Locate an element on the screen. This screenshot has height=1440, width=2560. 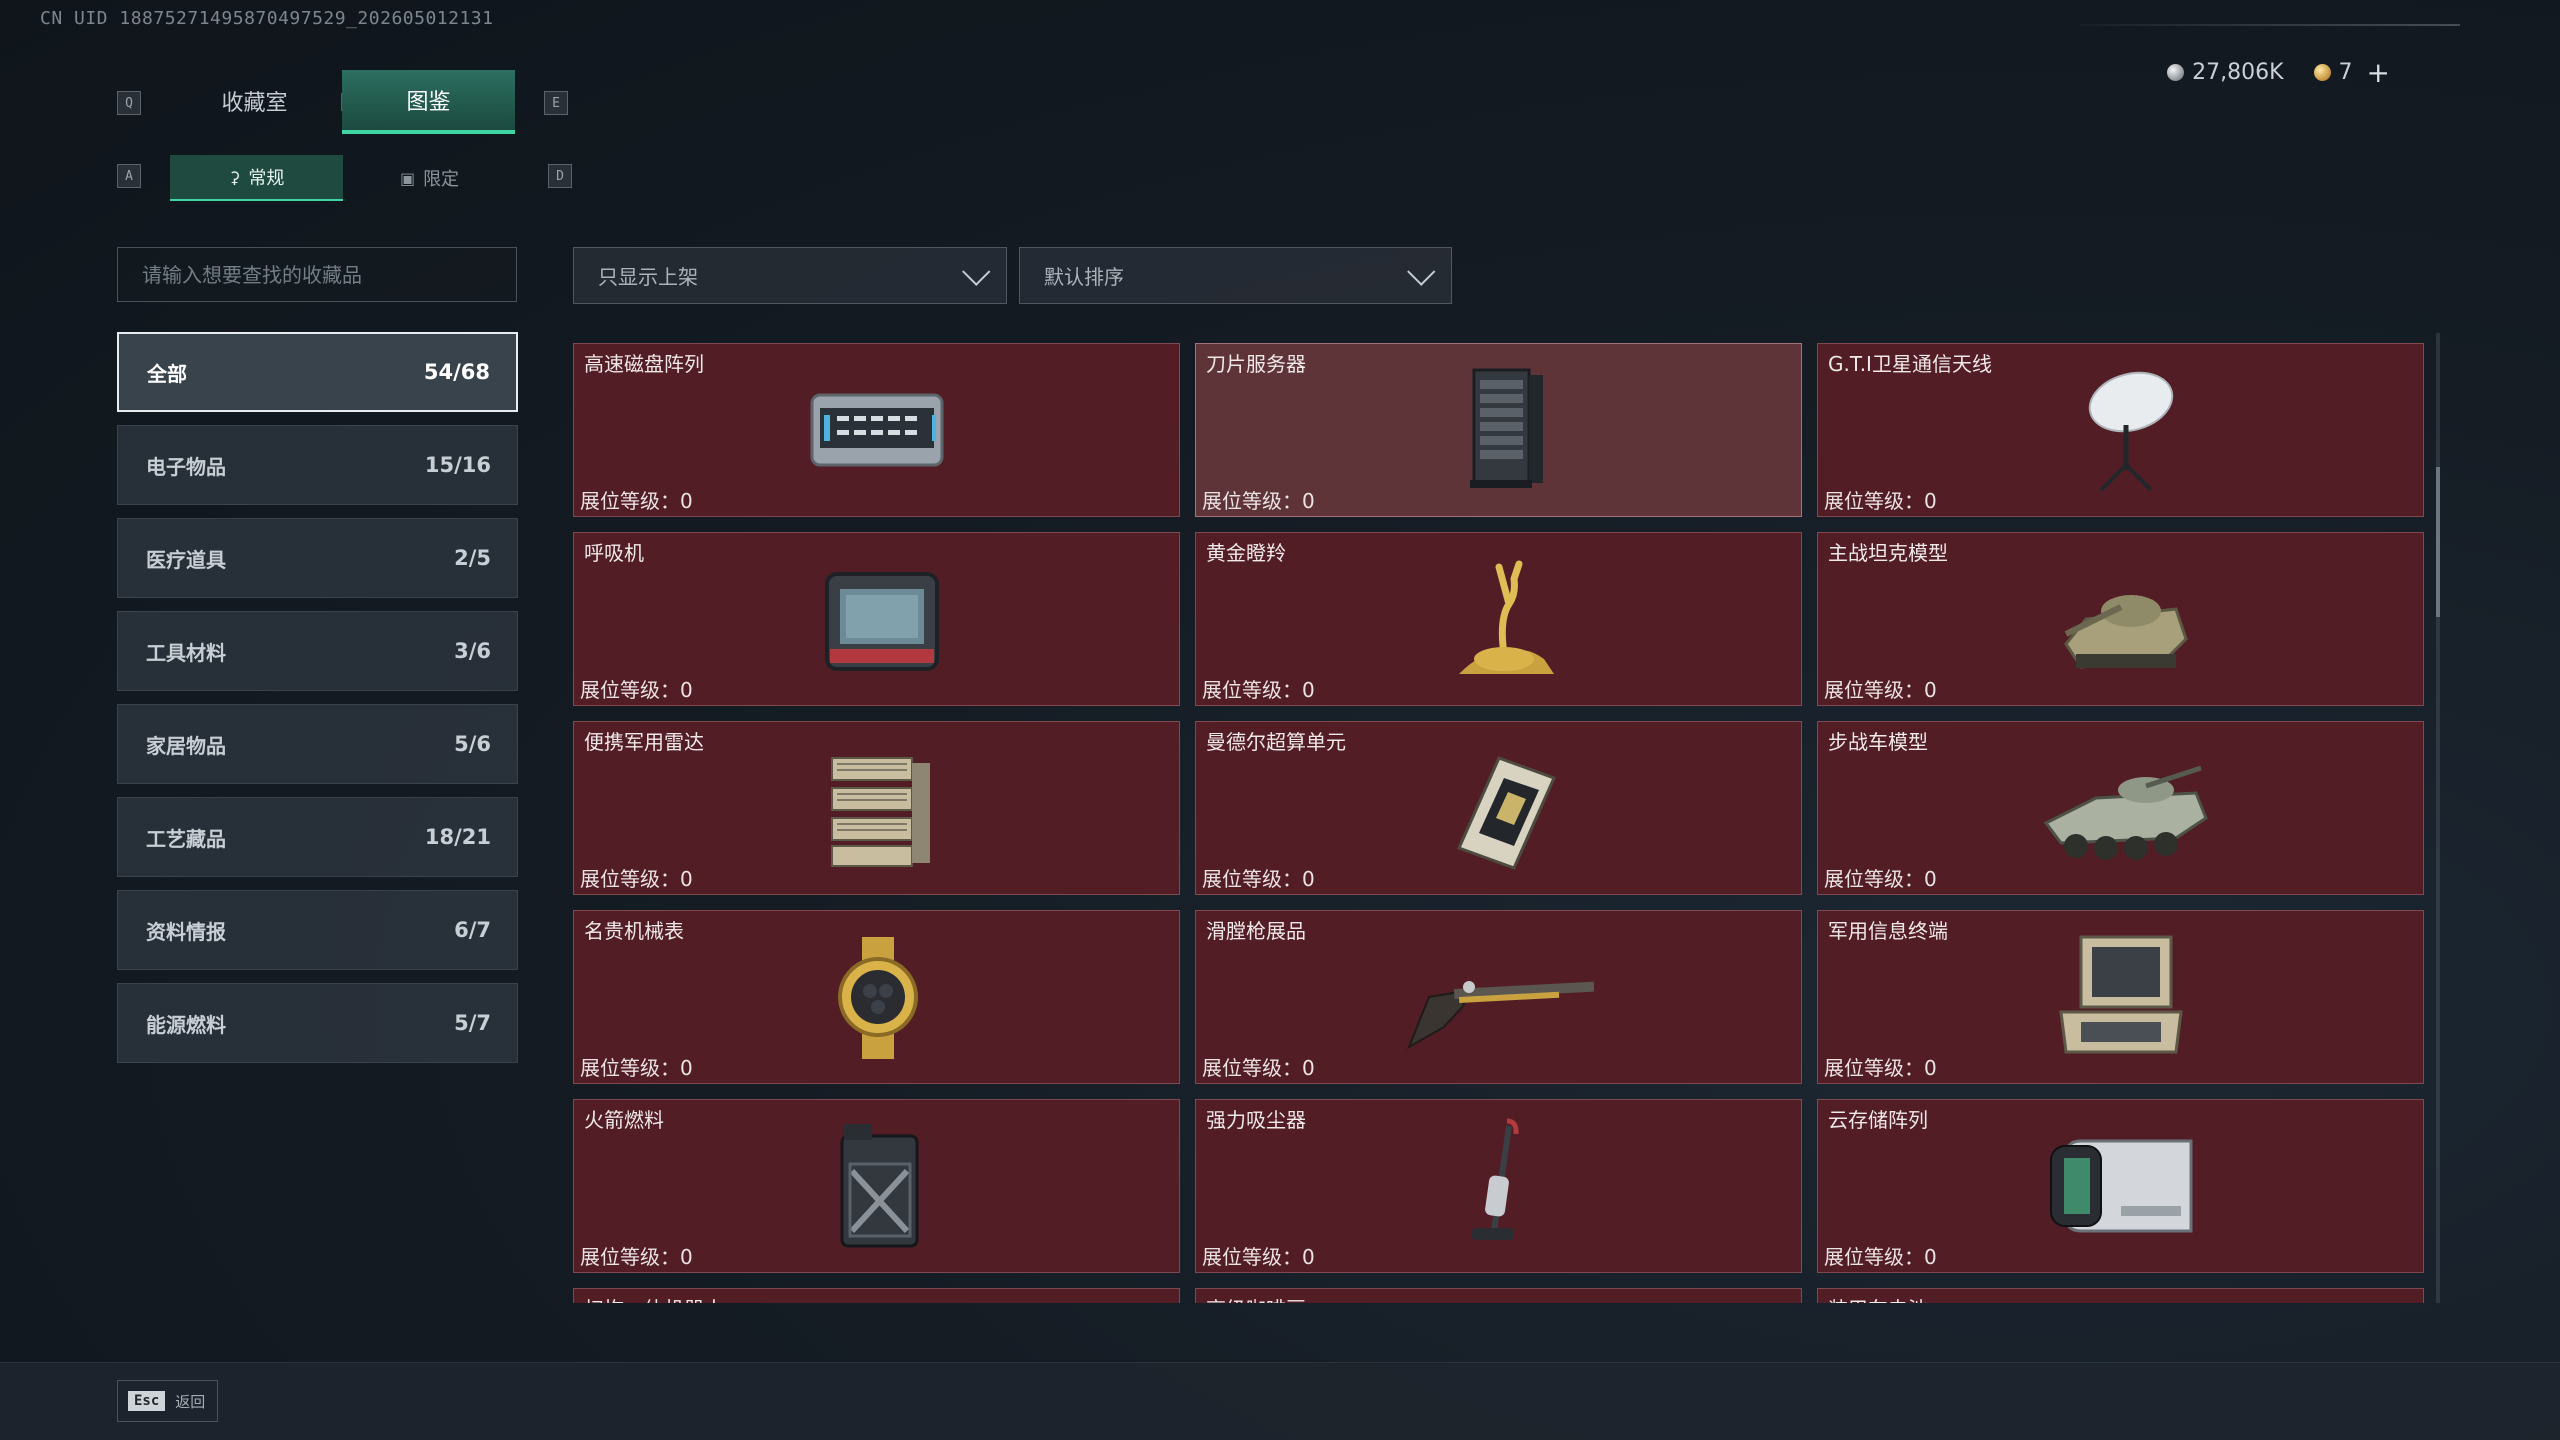
item-name: 滑膛枪展品 is located at coordinates (1256, 931).